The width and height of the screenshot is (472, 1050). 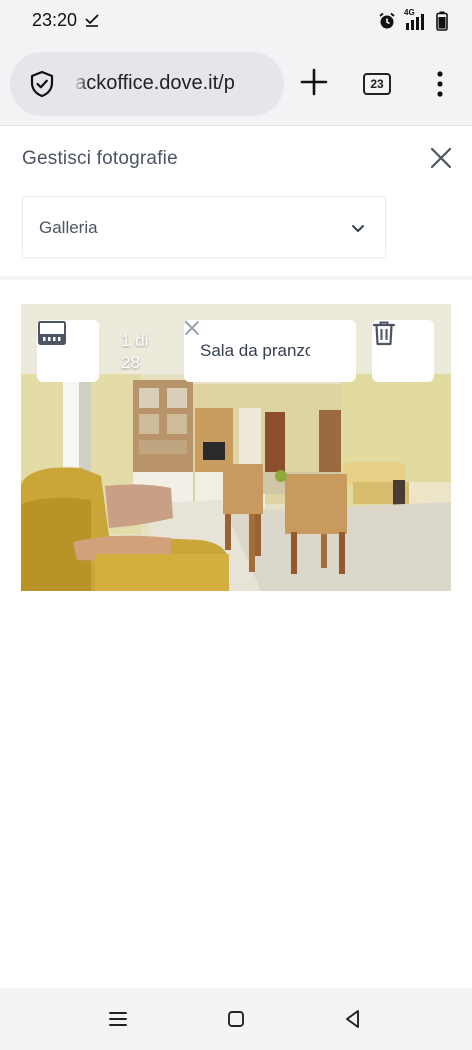 What do you see at coordinates (403, 351) in the screenshot?
I see `delete-button` at bounding box center [403, 351].